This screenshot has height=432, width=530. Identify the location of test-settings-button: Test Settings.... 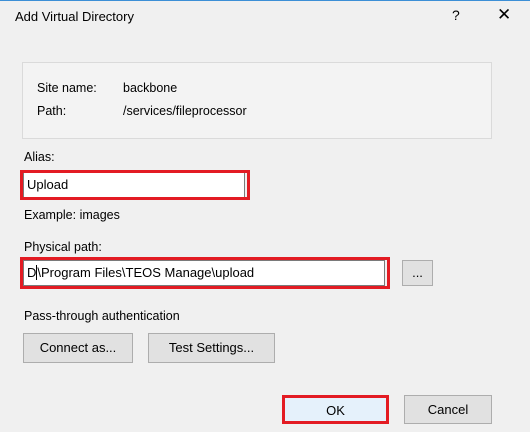
(211, 348).